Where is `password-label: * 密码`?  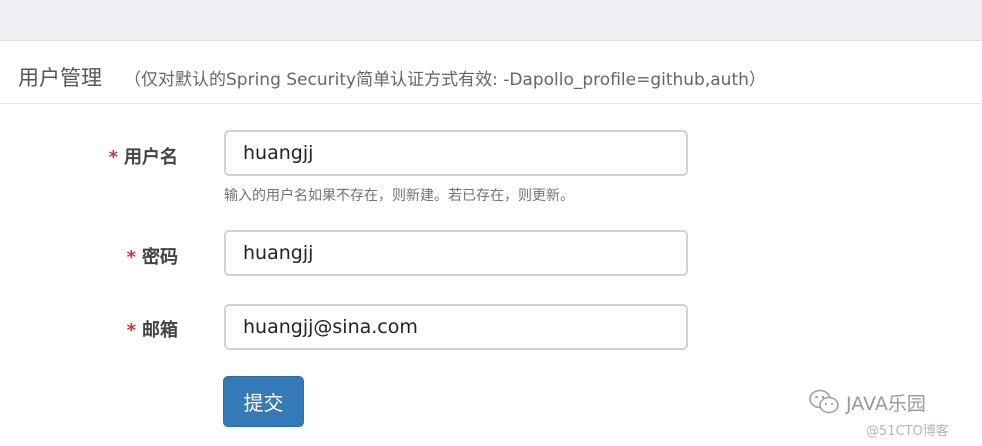 password-label: * 密码 is located at coordinates (118, 256).